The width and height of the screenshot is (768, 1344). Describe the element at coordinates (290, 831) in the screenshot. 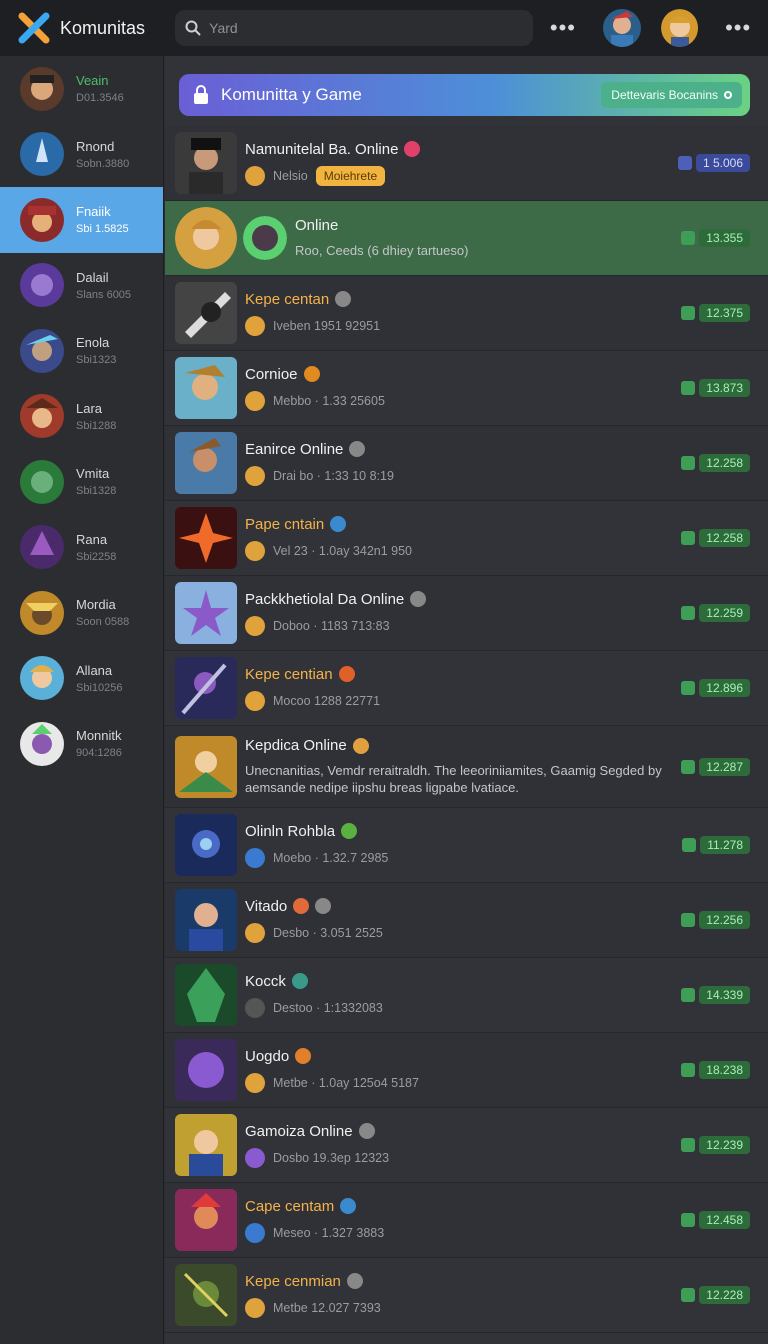

I see `item-title: Olinln Rohbla` at that location.